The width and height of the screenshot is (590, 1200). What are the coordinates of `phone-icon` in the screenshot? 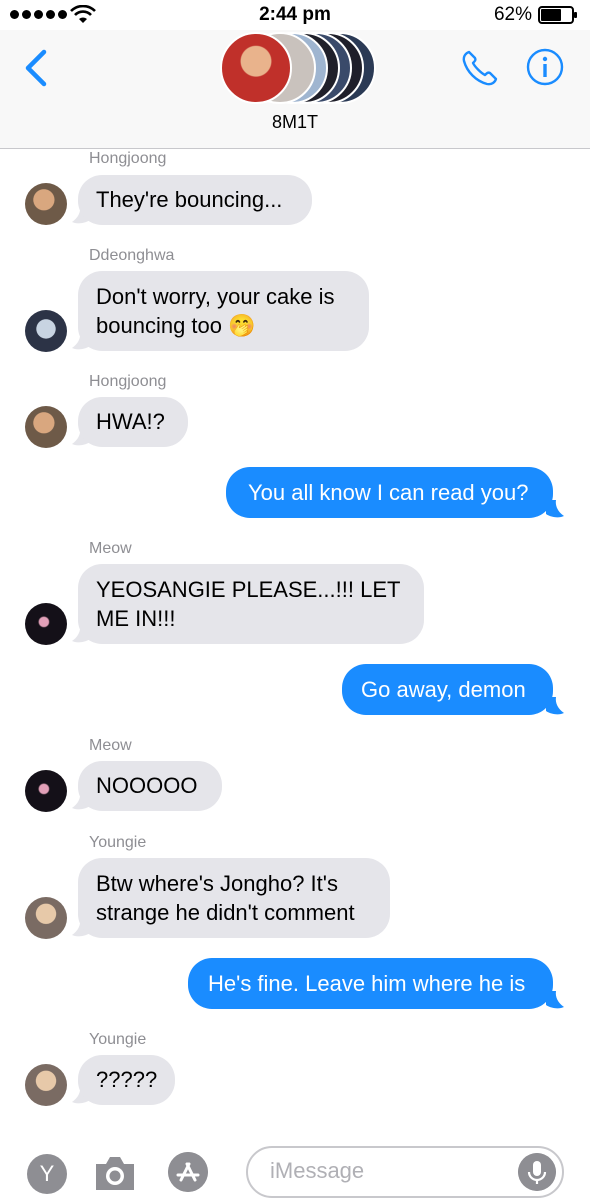 It's located at (480, 68).